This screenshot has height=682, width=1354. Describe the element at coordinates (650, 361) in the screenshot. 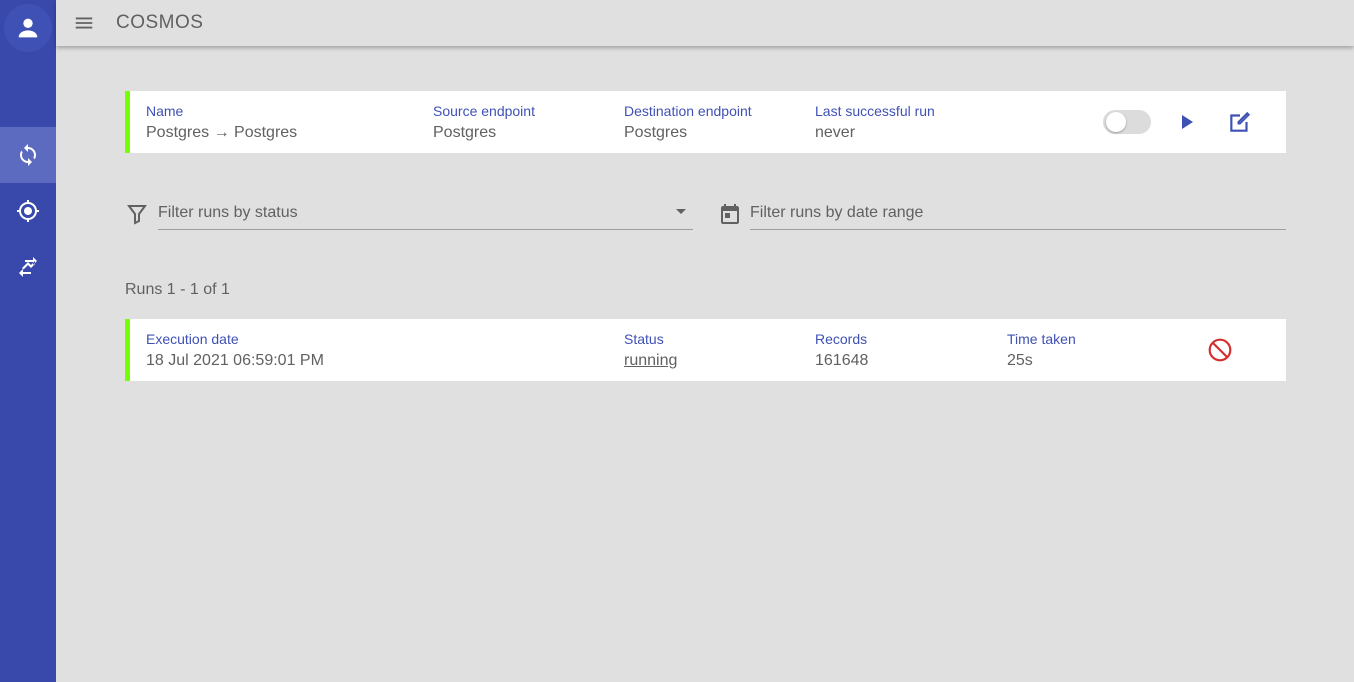

I see `status-value-link: running` at that location.